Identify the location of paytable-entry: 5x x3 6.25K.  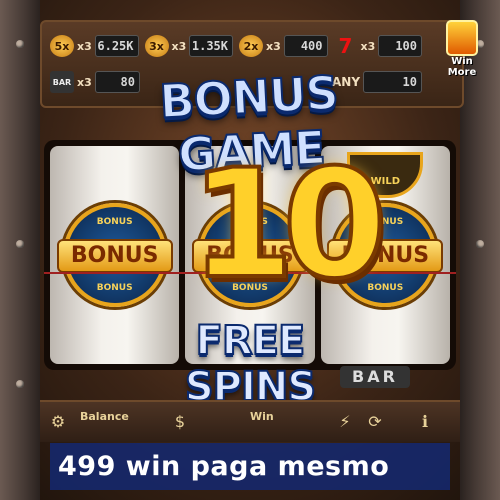
(94, 46).